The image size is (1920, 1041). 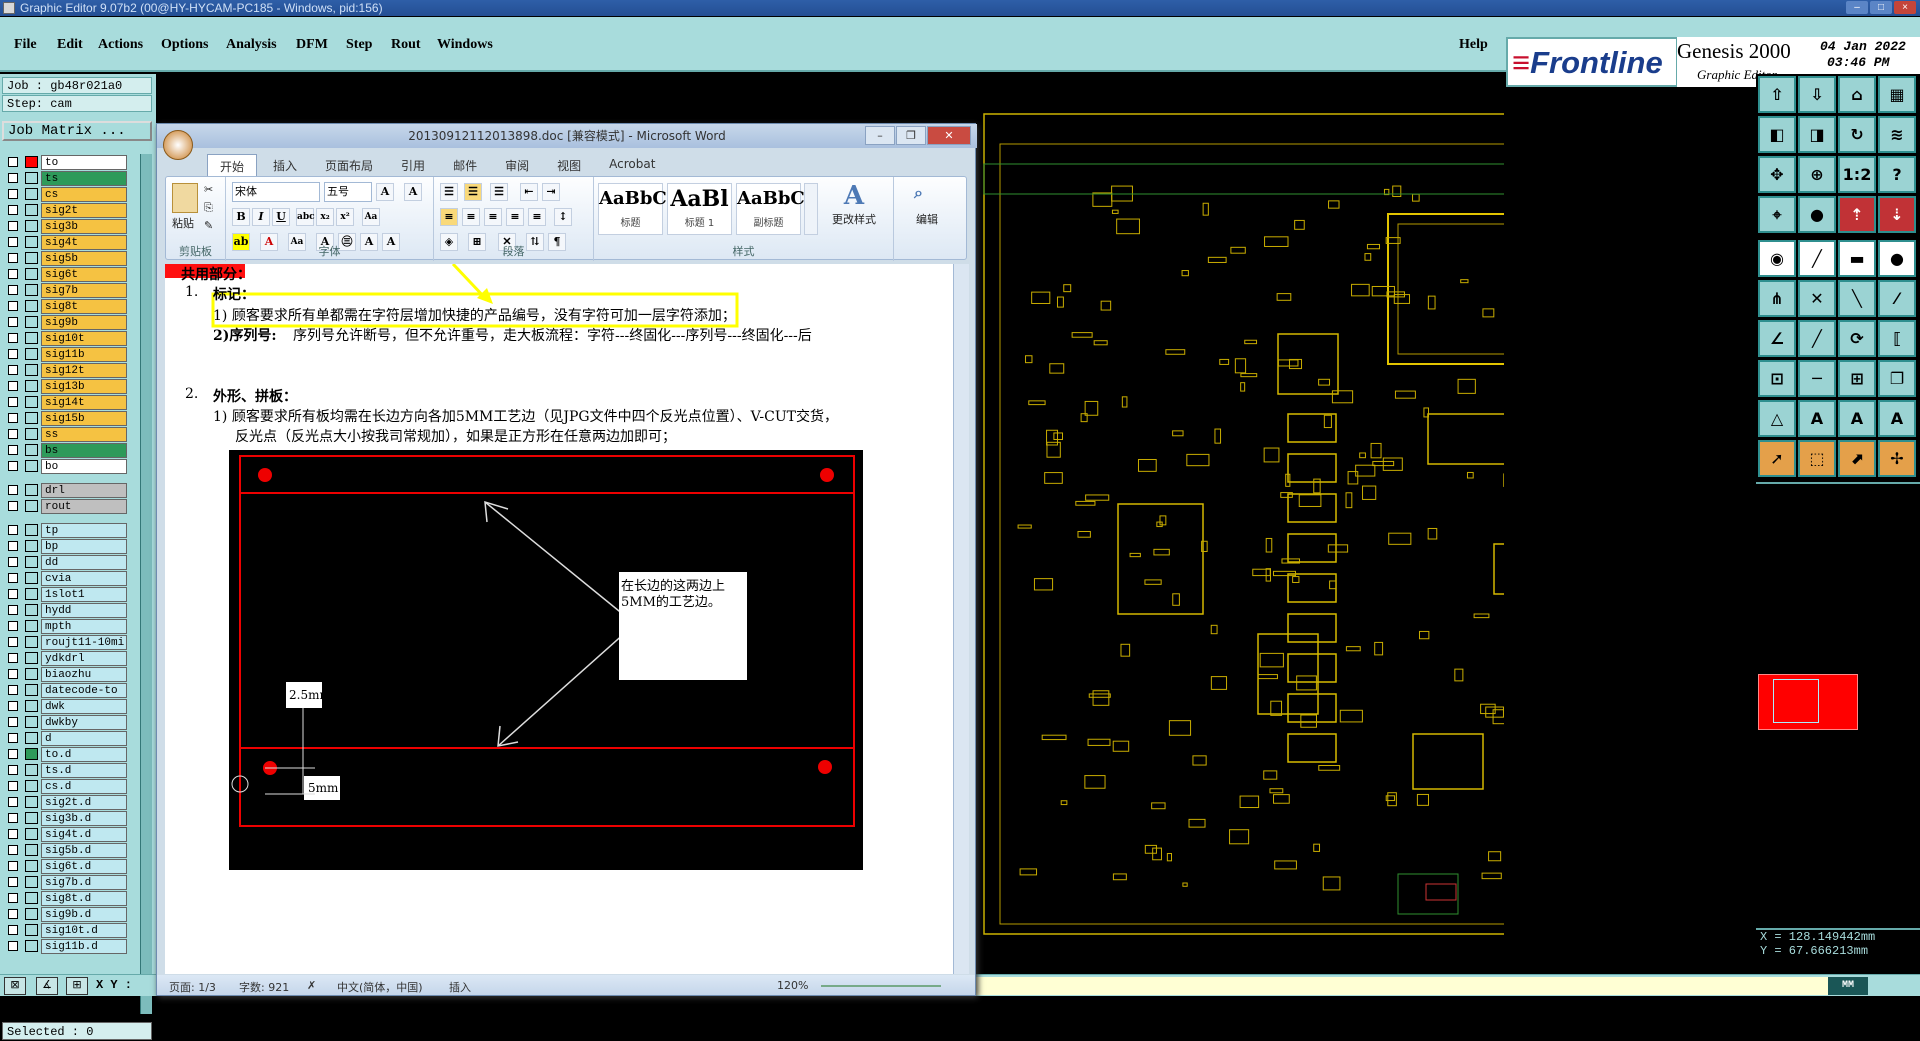 I want to click on layer-row: bs, so click(x=79, y=450).